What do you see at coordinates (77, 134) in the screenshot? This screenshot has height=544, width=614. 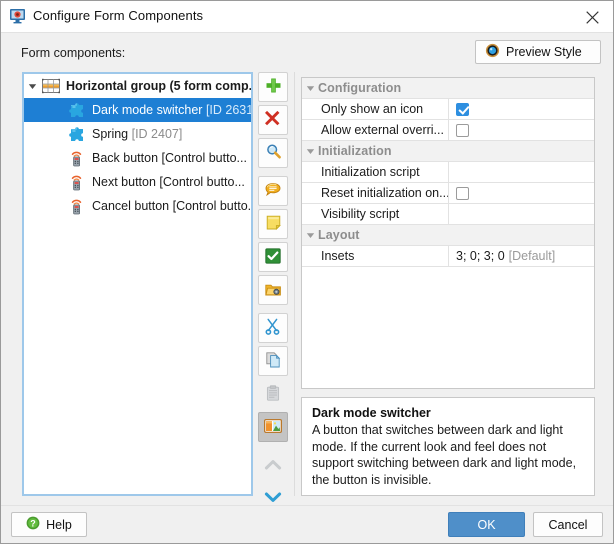 I see `puzzle-piece-icon` at bounding box center [77, 134].